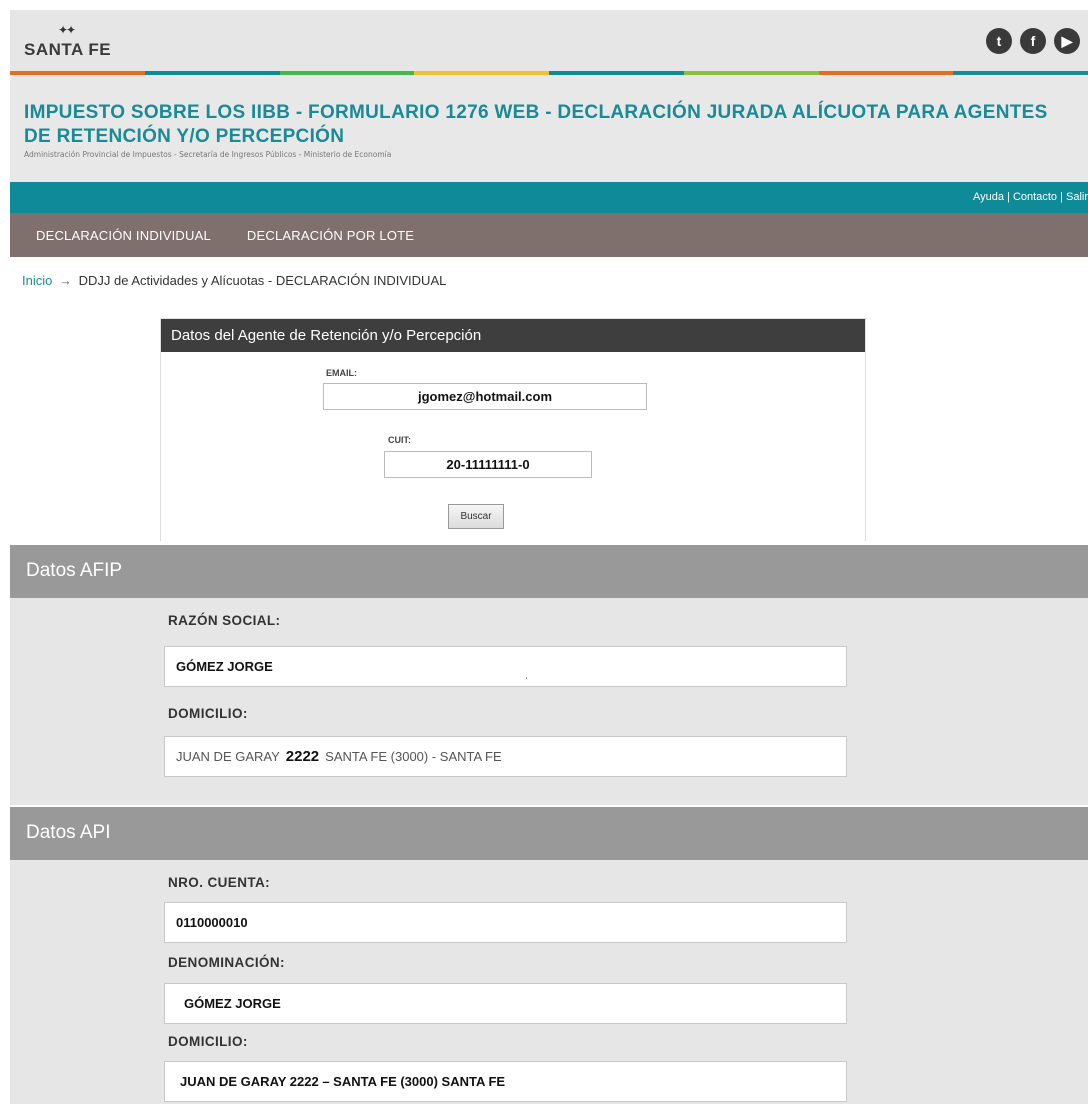 The width and height of the screenshot is (1088, 1104). Describe the element at coordinates (224, 620) in the screenshot. I see `razon-social-label: RAZÓN SOCIAL:` at that location.